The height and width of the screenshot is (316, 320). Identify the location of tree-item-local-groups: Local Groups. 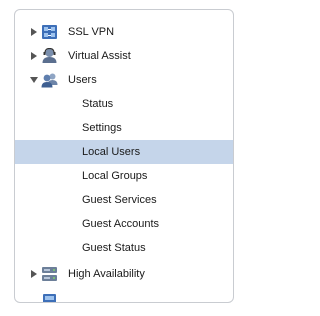
(124, 176).